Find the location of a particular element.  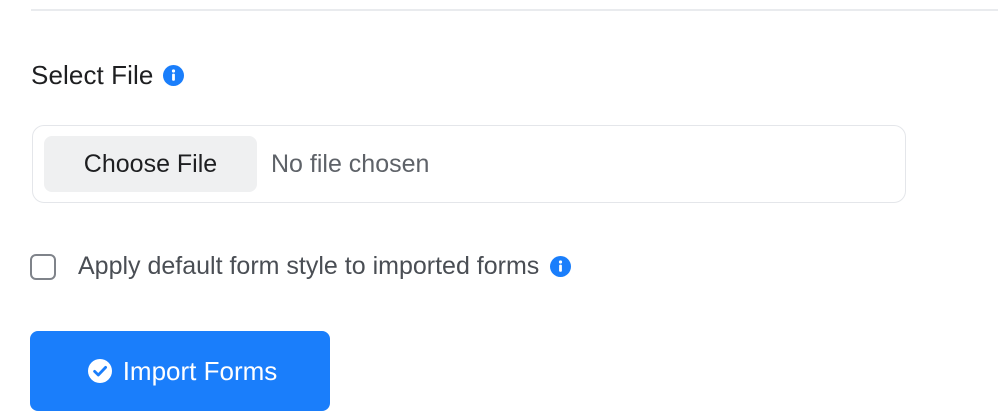

select-file-heading: Select File is located at coordinates (108, 75).